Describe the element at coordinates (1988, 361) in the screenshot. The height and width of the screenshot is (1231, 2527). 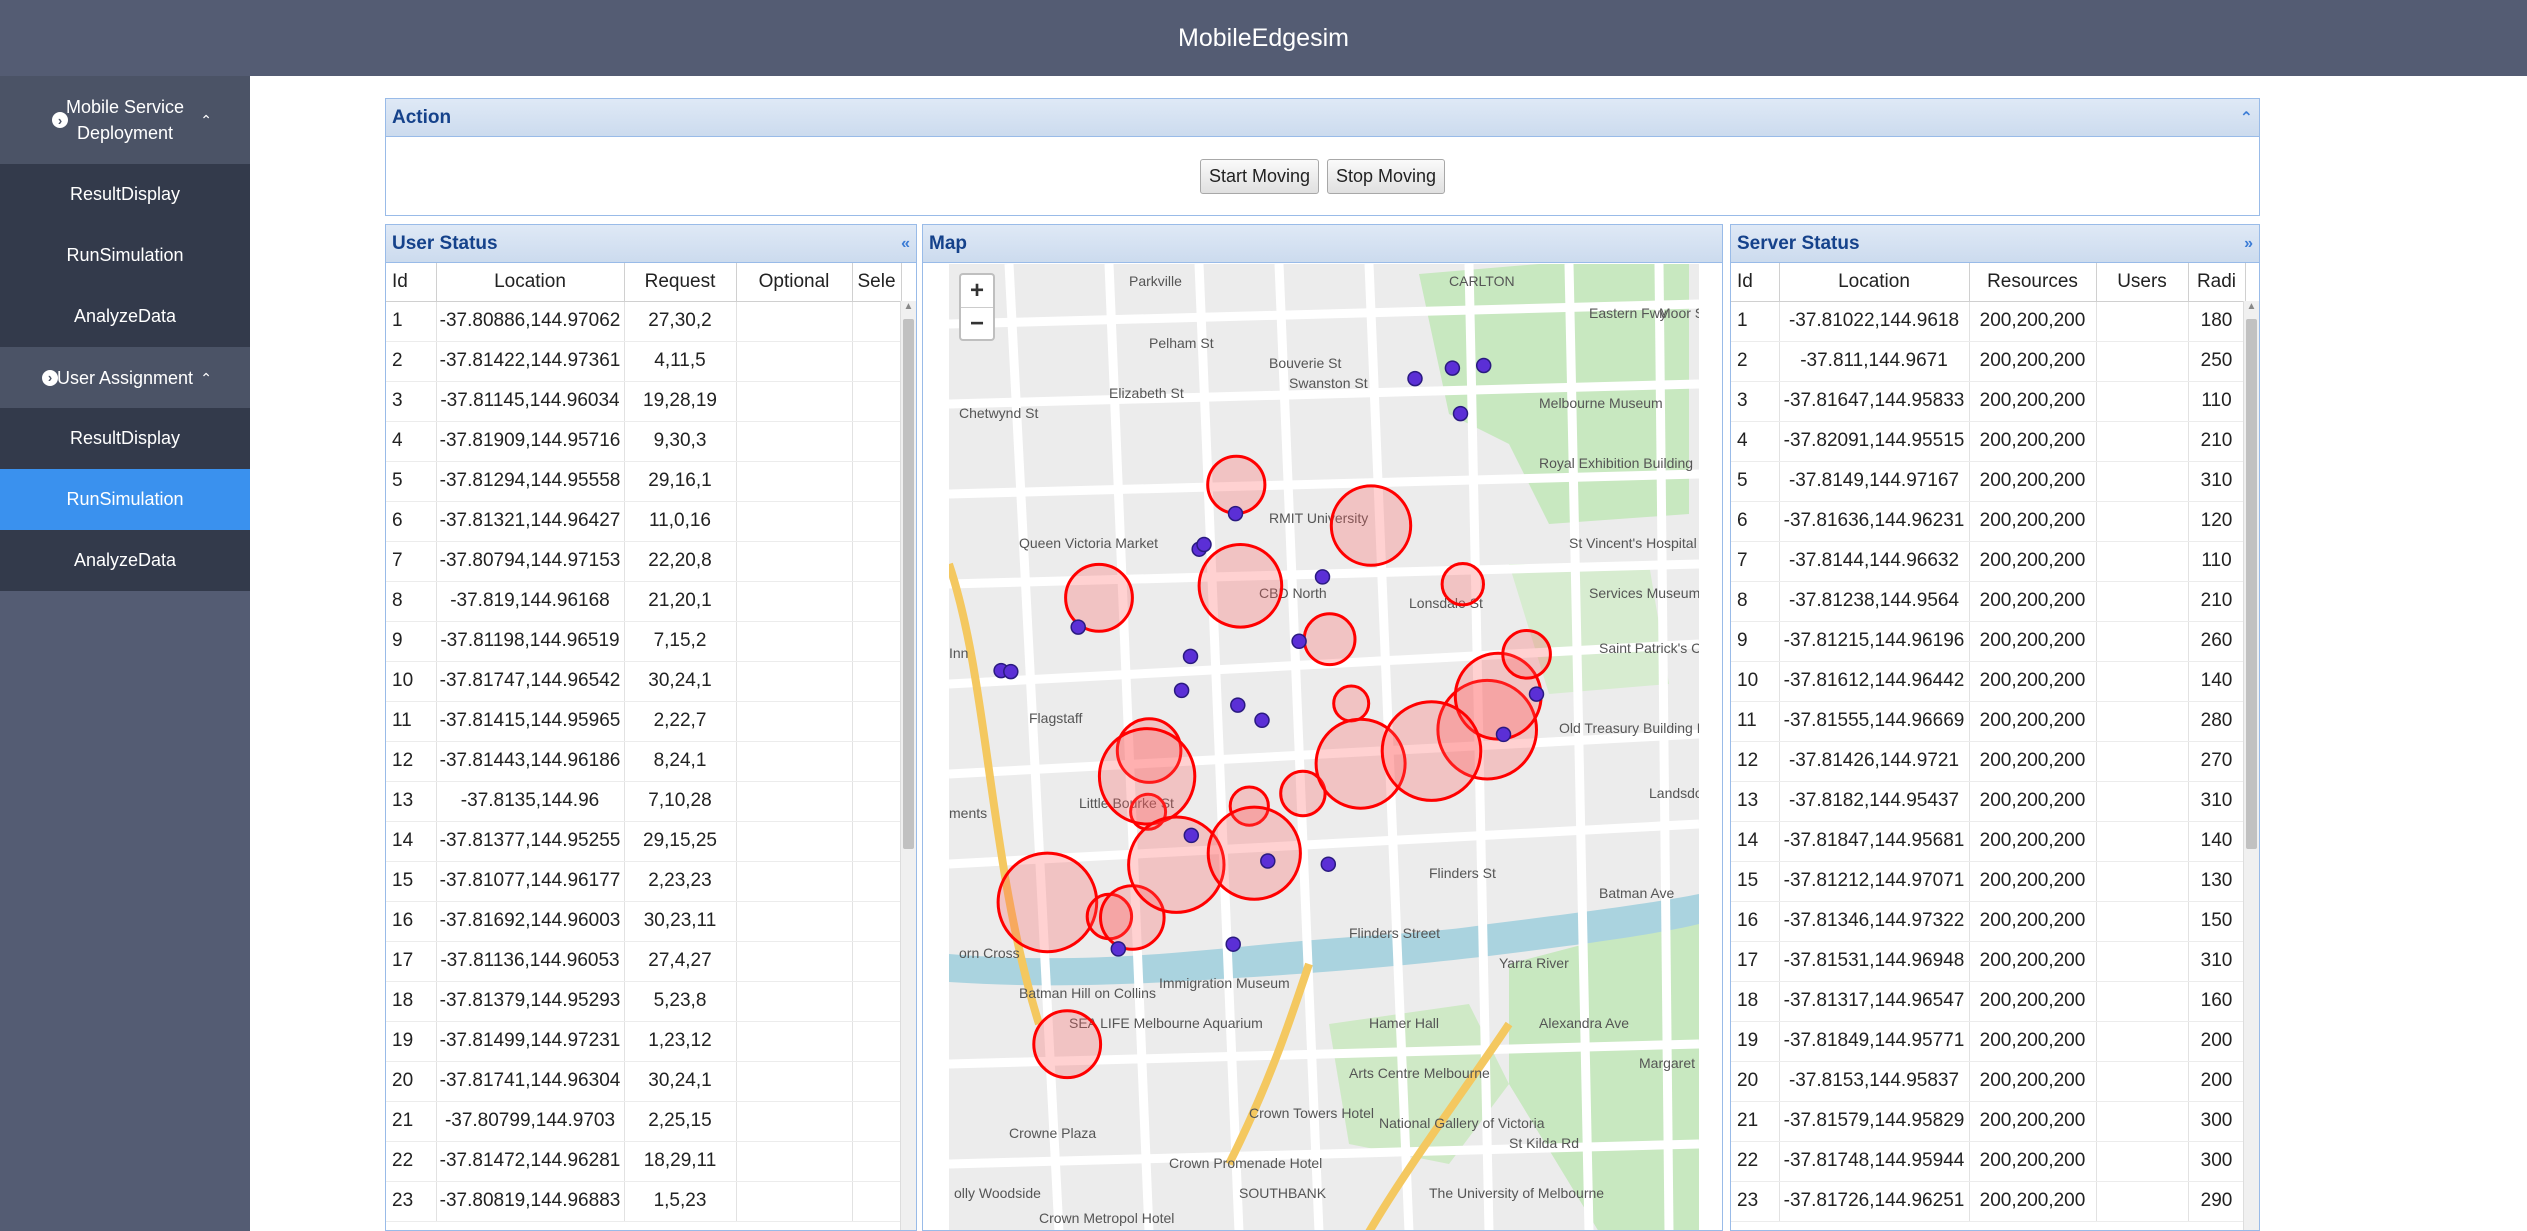
I see `table-row: 2 -37.811,144.9671 200,200,200 250` at that location.